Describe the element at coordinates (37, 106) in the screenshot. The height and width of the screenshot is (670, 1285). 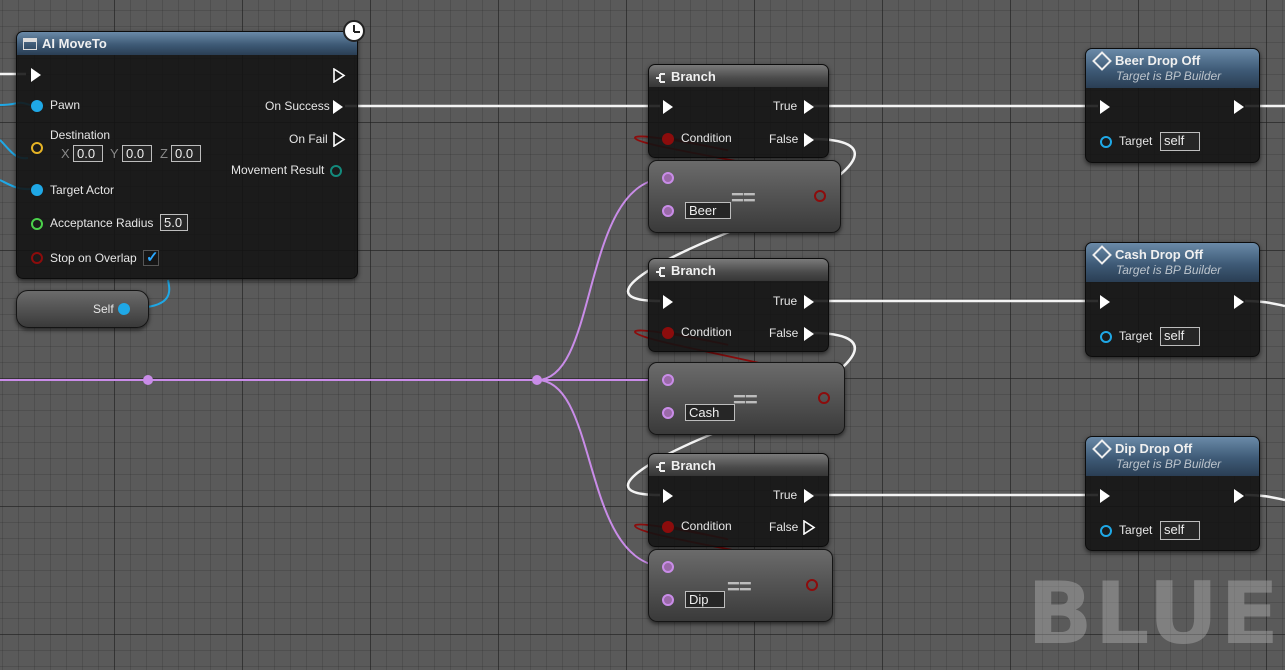
I see `pawn-pin` at that location.